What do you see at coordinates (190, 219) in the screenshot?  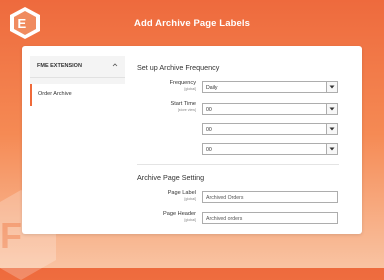 I see `page-header-scope: [global]` at bounding box center [190, 219].